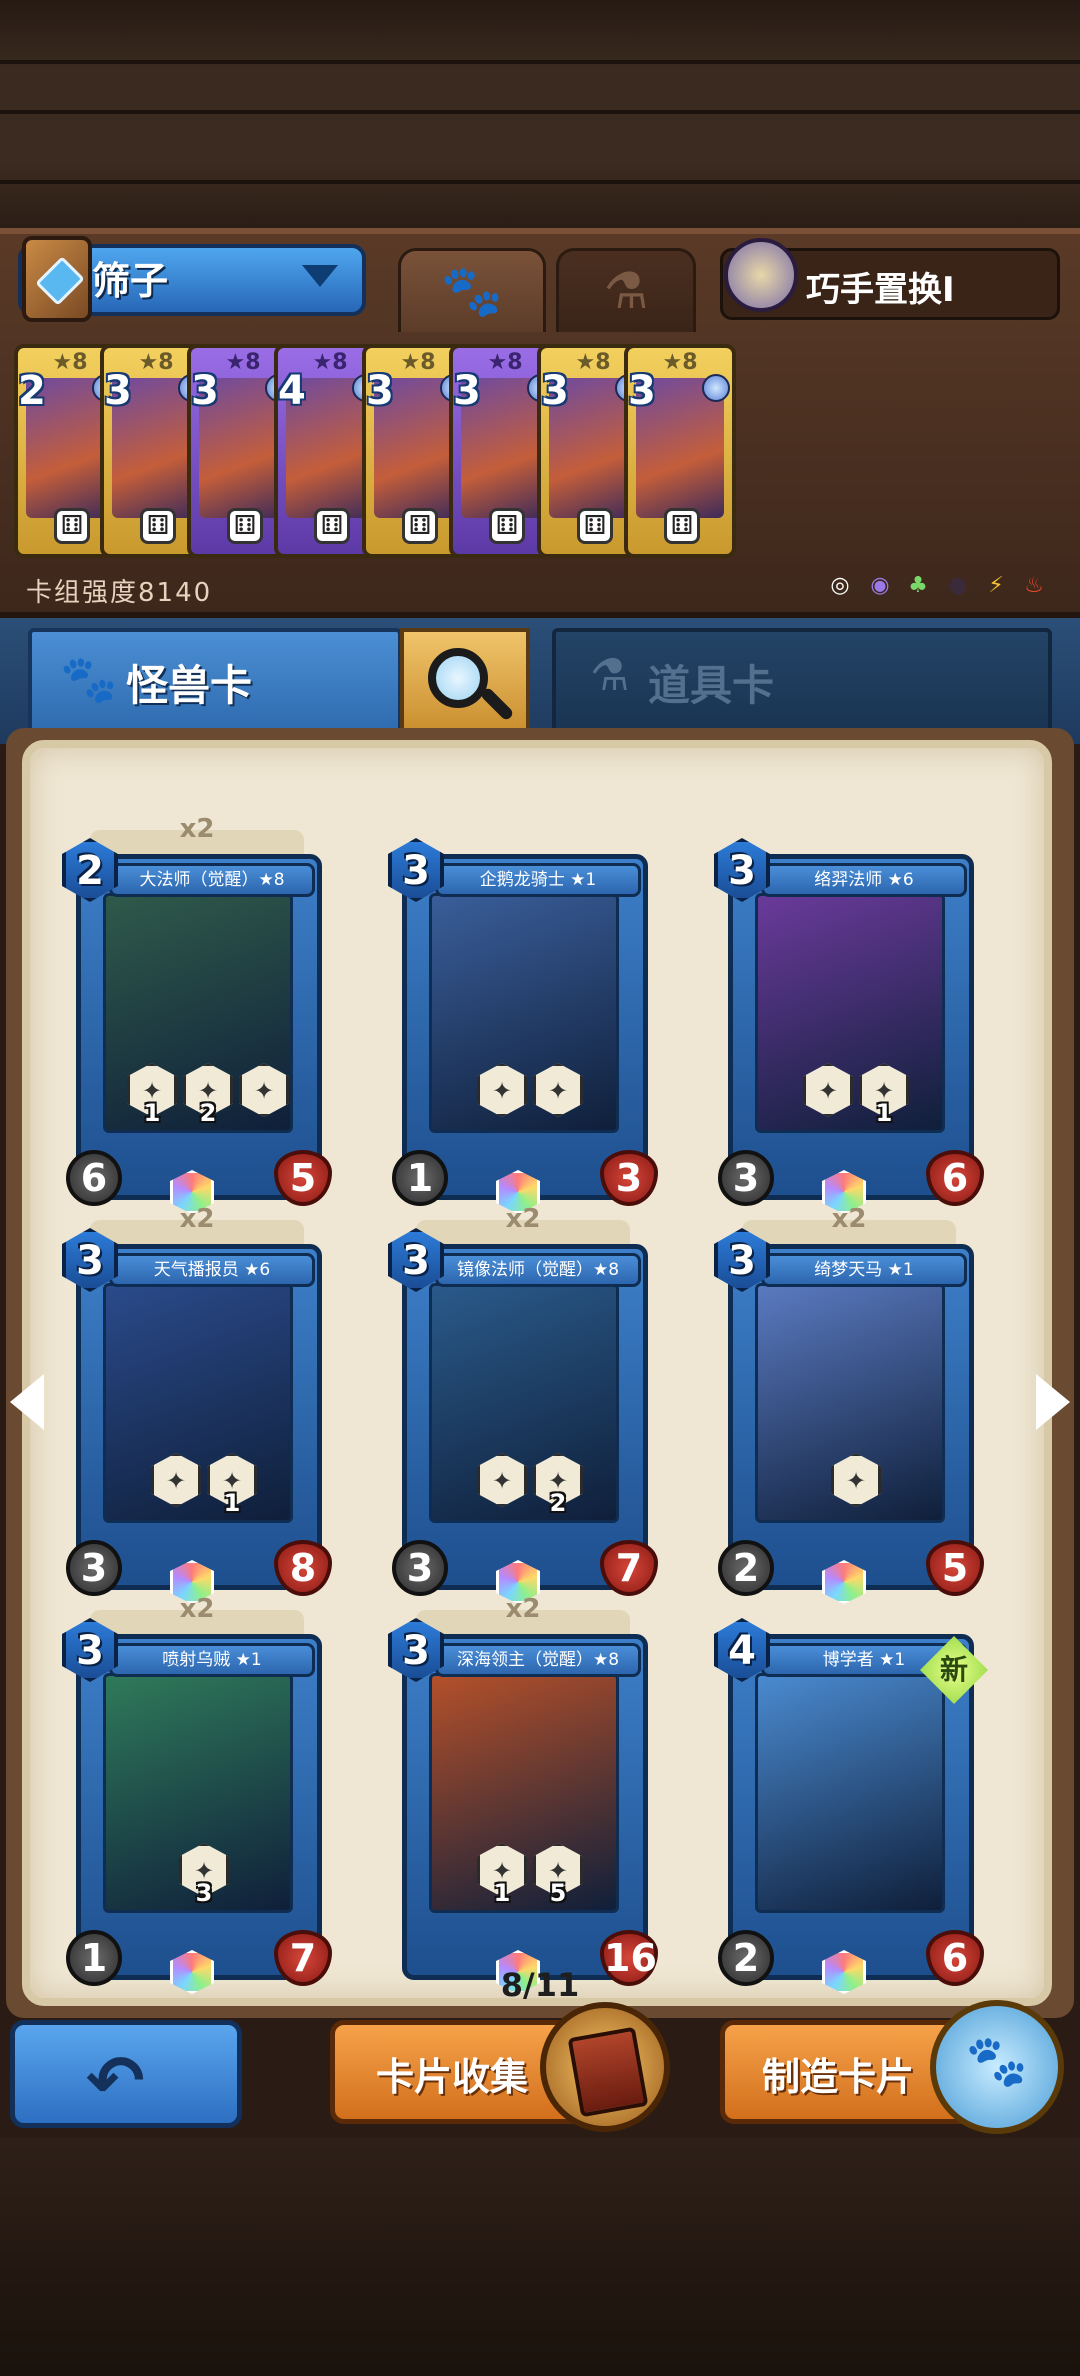 This screenshot has height=2376, width=1080. Describe the element at coordinates (212, 1270) in the screenshot. I see `card-name: 天气播报员 ★6` at that location.